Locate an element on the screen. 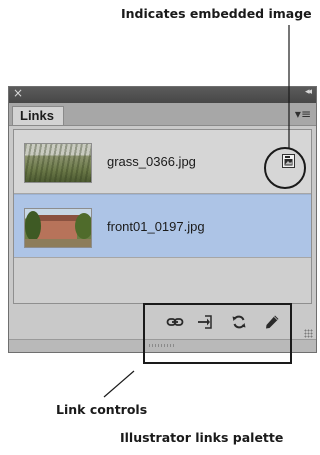 The width and height of the screenshot is (320, 455). panel-titlebar: × ◂◂ is located at coordinates (162, 94).